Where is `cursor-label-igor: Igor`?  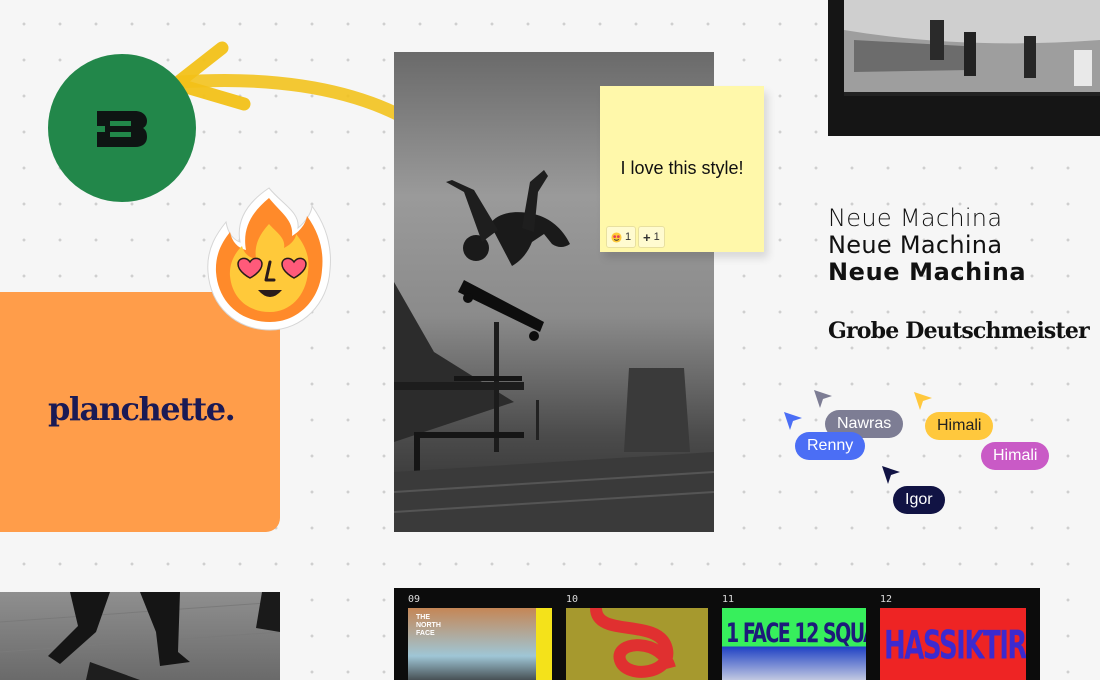 cursor-label-igor: Igor is located at coordinates (919, 500).